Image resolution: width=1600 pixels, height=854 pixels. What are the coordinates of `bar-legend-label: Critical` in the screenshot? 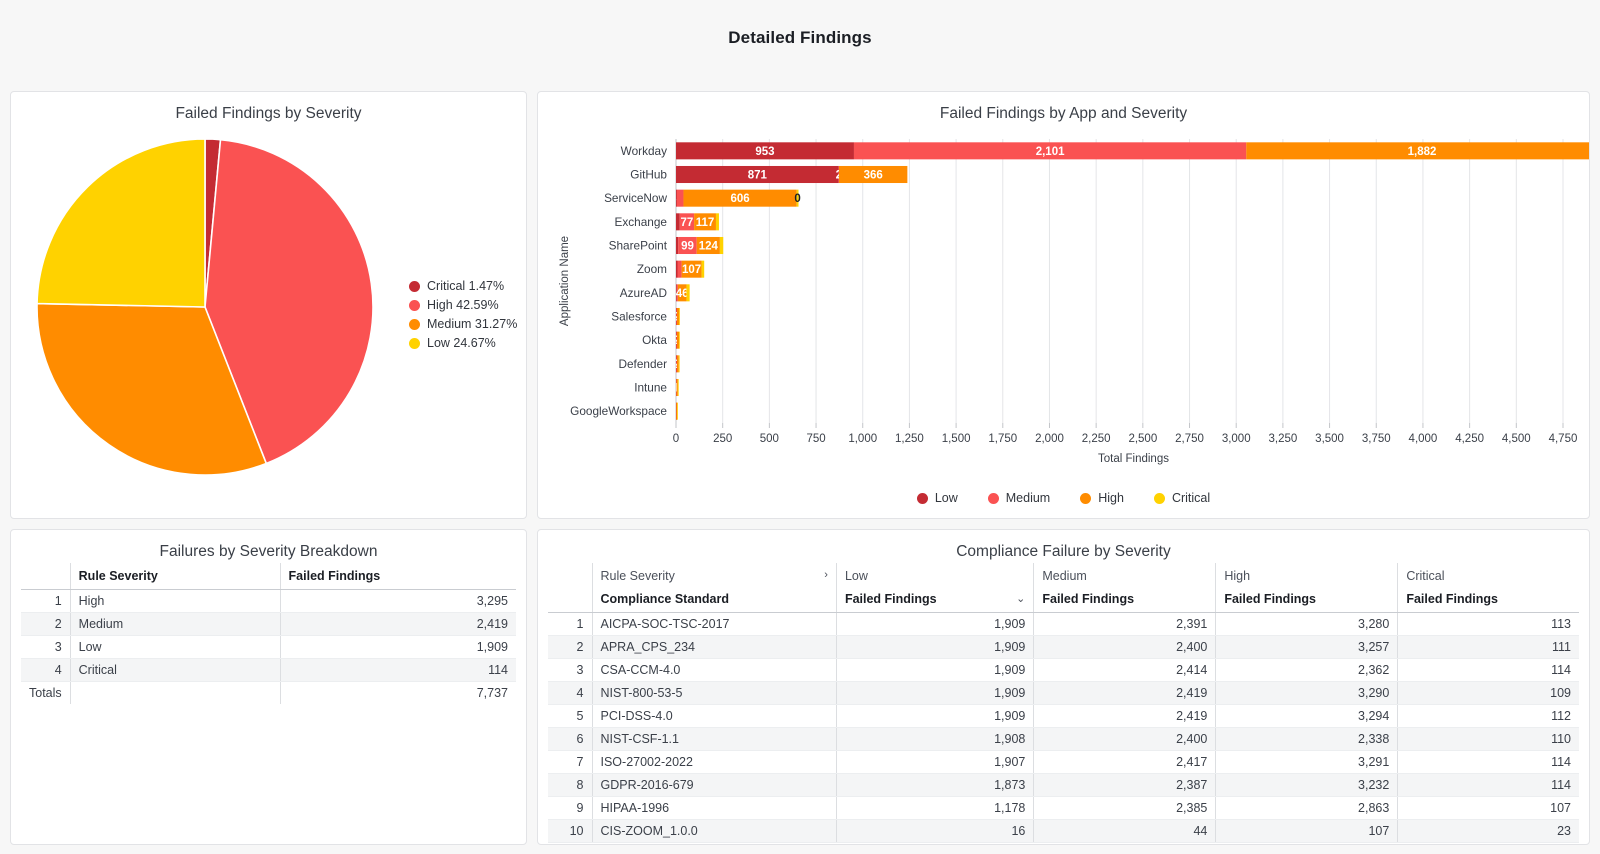 It's located at (1191, 498).